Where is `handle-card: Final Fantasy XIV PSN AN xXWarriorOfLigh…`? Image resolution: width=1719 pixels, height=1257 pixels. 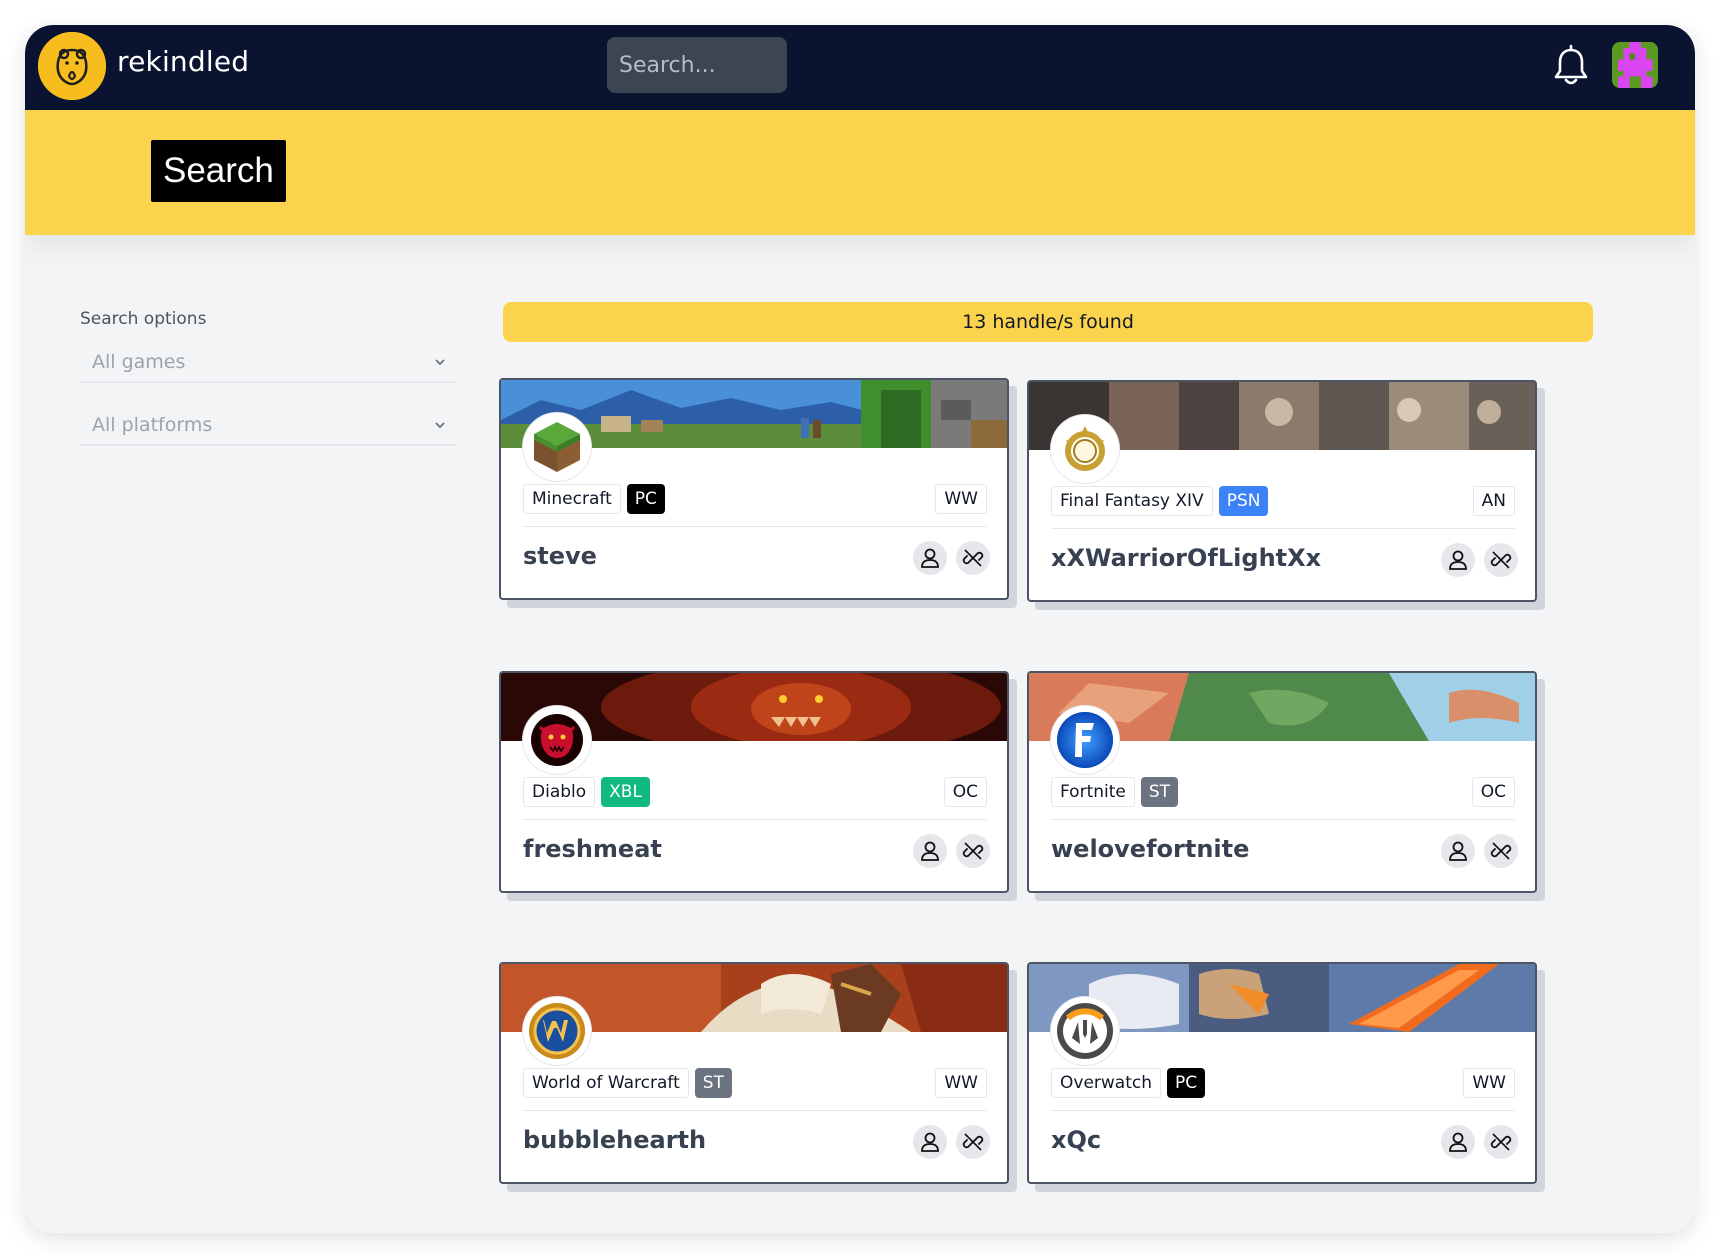 handle-card: Final Fantasy XIV PSN AN xXWarriorOfLigh… is located at coordinates (1282, 491).